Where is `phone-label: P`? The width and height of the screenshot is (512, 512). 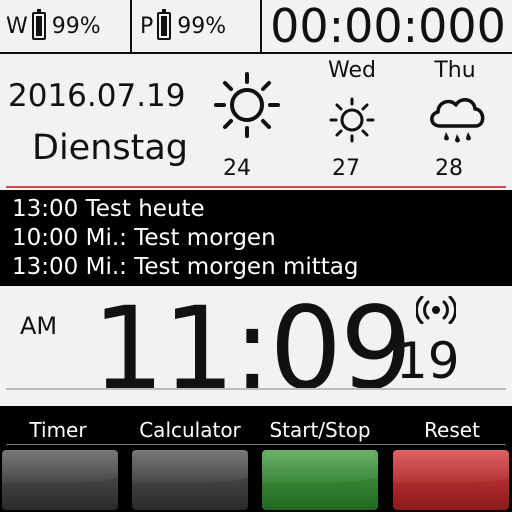 phone-label: P is located at coordinates (147, 26).